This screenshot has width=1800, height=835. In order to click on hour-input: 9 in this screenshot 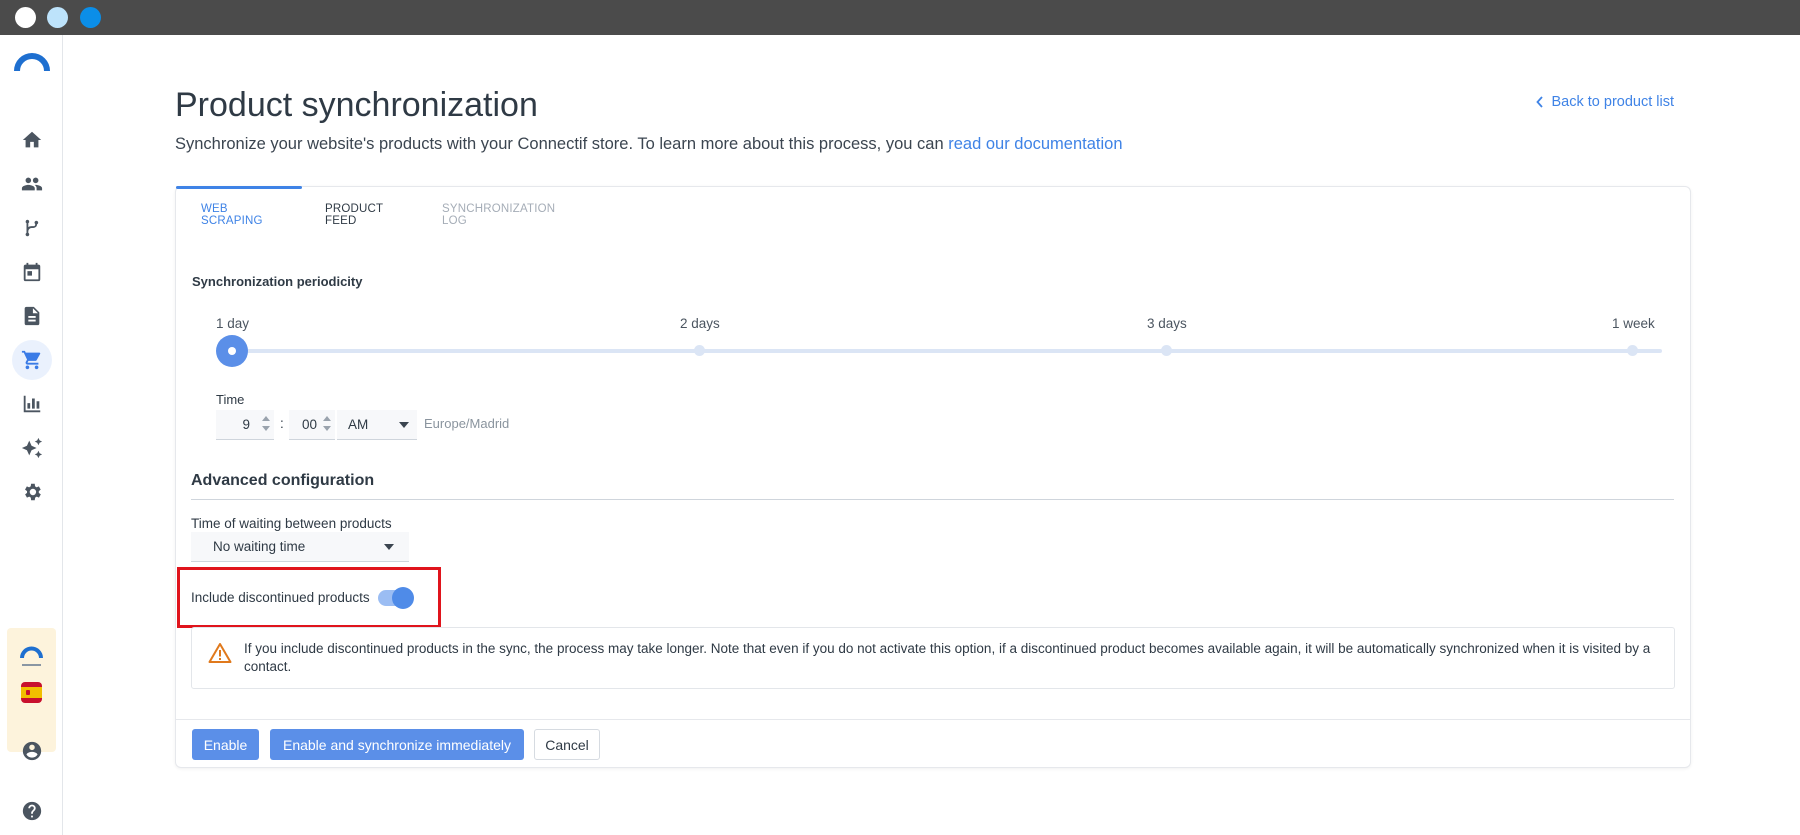, I will do `click(245, 425)`.